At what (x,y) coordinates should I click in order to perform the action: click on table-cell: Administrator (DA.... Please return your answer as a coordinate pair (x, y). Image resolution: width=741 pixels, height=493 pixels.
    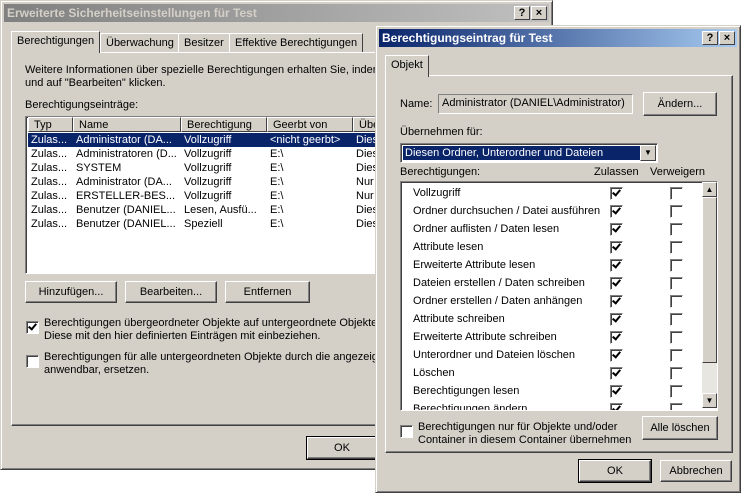
    Looking at the image, I should click on (124, 140).